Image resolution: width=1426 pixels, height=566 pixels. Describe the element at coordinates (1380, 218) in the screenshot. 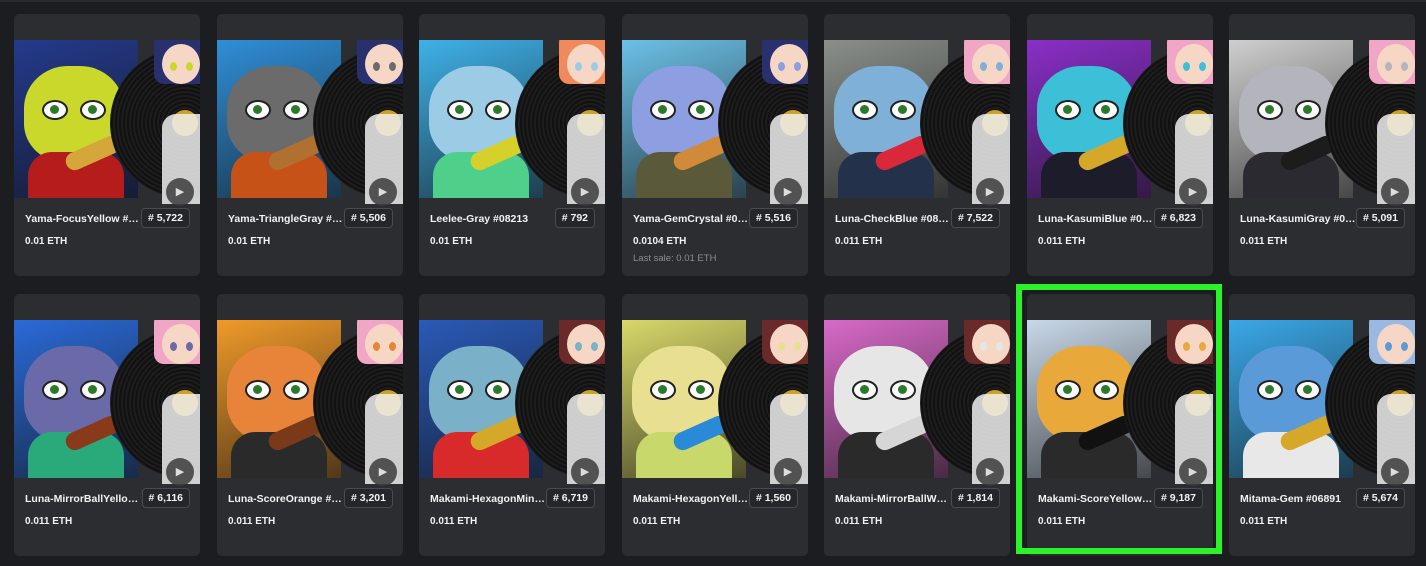

I see `rank-badge: # 5,091` at that location.